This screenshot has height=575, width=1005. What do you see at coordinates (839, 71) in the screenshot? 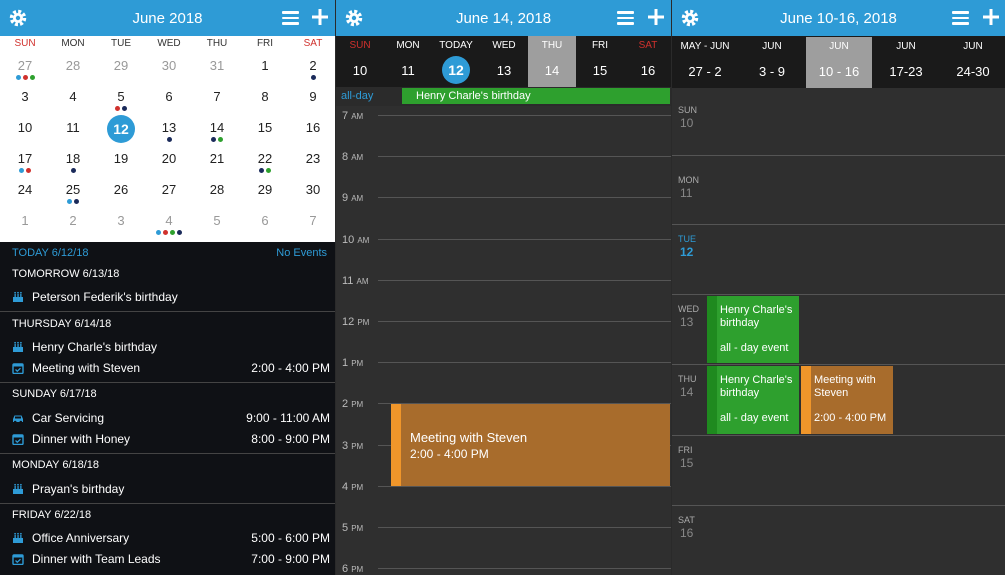
I see `week-strip-range: 10 - 16` at bounding box center [839, 71].